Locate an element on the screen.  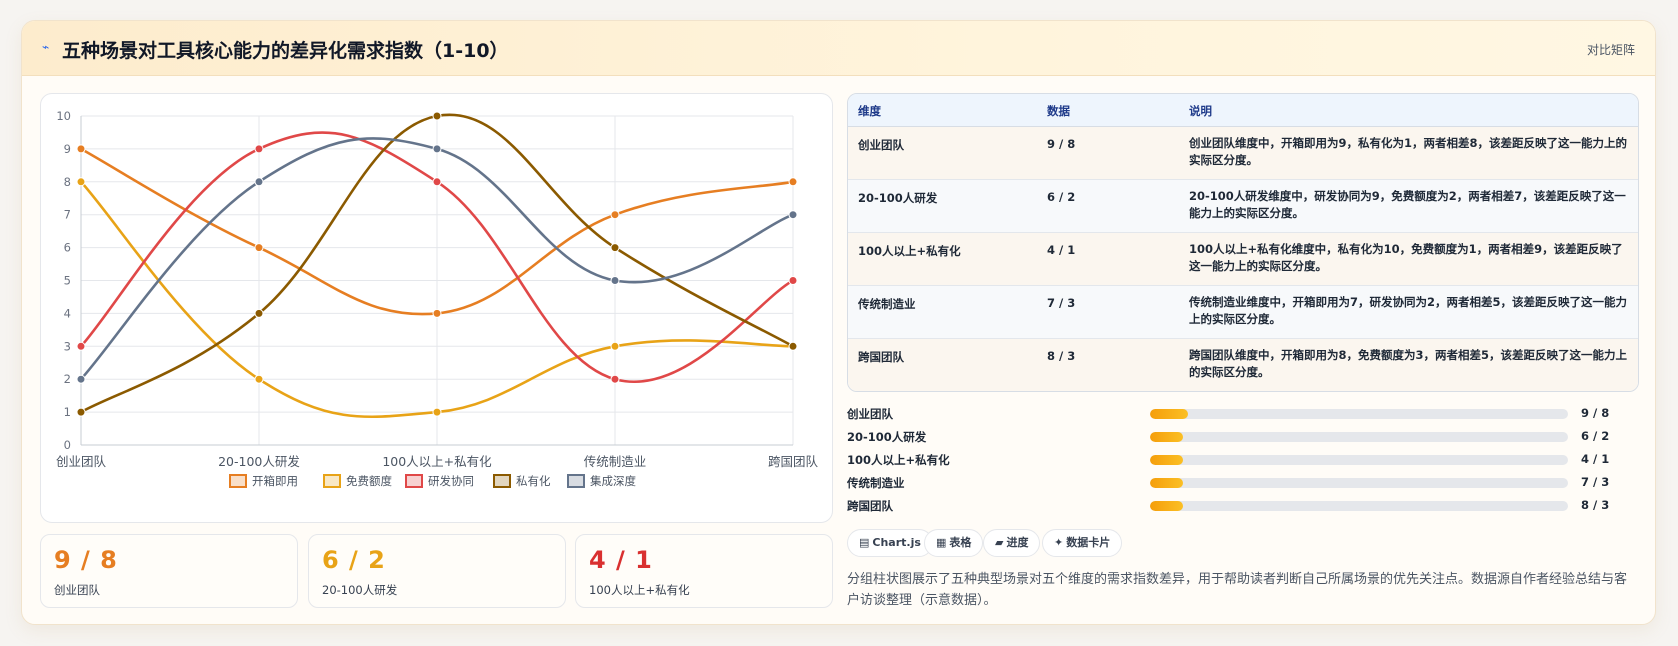
stat-value: 6 / 2 is located at coordinates (354, 560).